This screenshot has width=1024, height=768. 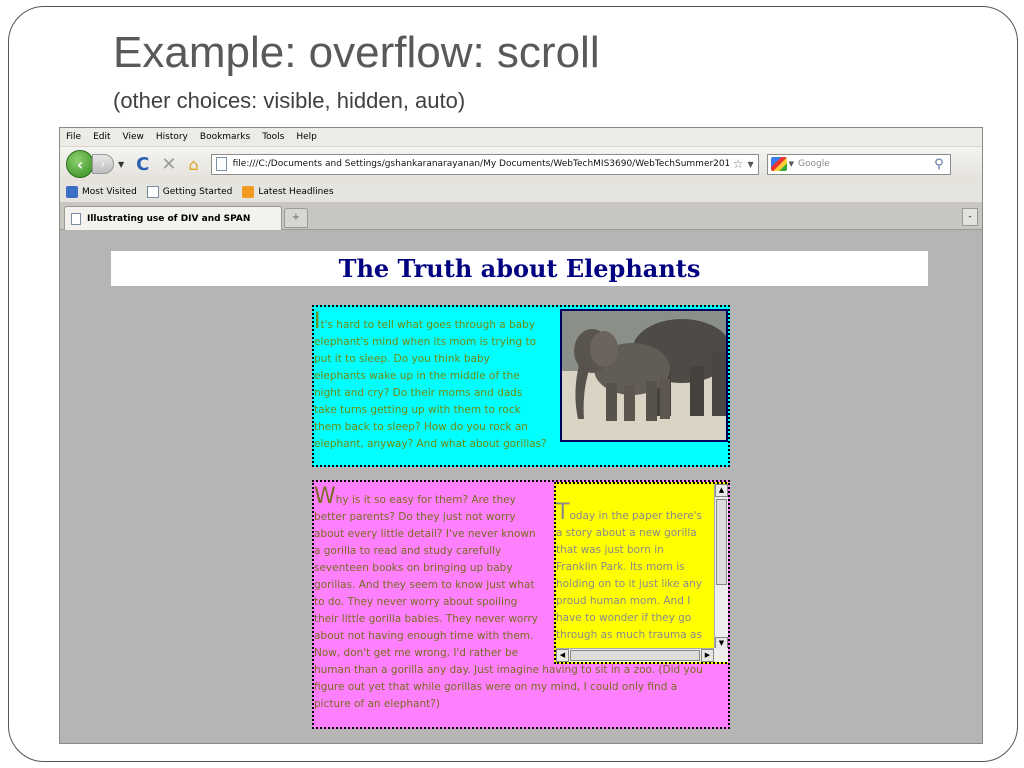 I want to click on scrollbar-corner, so click(x=721, y=655).